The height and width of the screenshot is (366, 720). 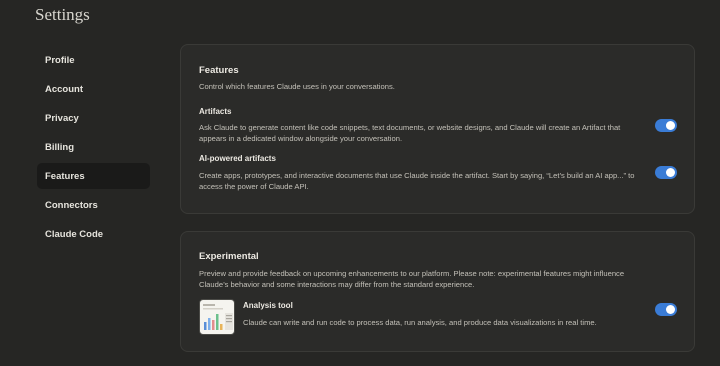 What do you see at coordinates (93, 89) in the screenshot?
I see `sidebar-item-account: Account` at bounding box center [93, 89].